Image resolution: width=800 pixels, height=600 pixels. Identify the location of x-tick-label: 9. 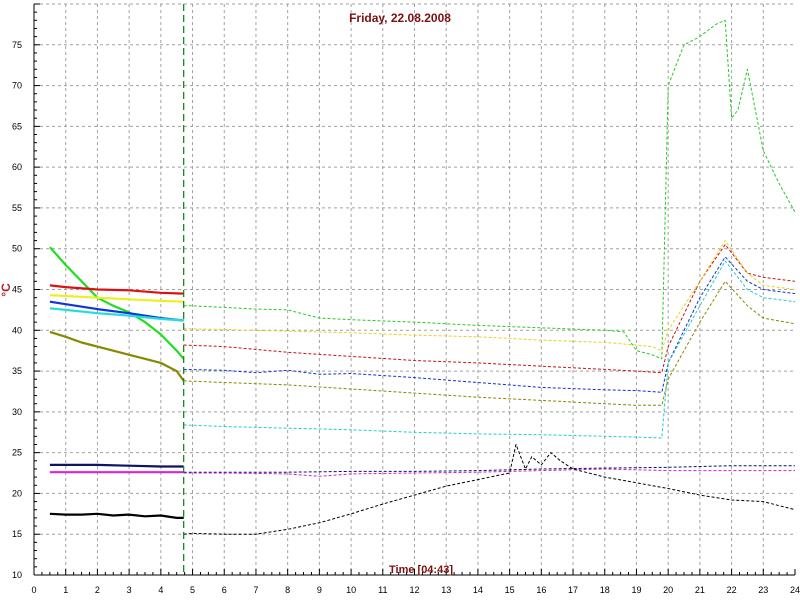
(319, 590).